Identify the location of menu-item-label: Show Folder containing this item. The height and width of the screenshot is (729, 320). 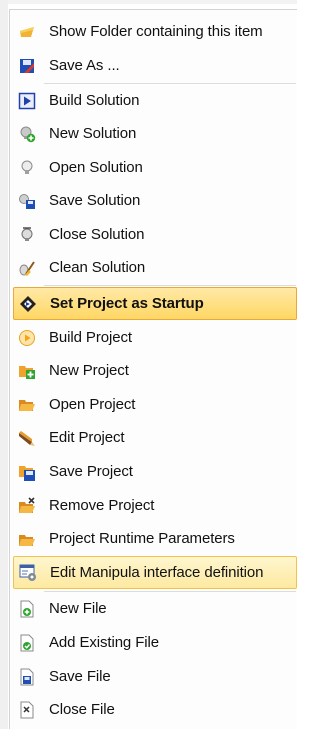
(156, 31).